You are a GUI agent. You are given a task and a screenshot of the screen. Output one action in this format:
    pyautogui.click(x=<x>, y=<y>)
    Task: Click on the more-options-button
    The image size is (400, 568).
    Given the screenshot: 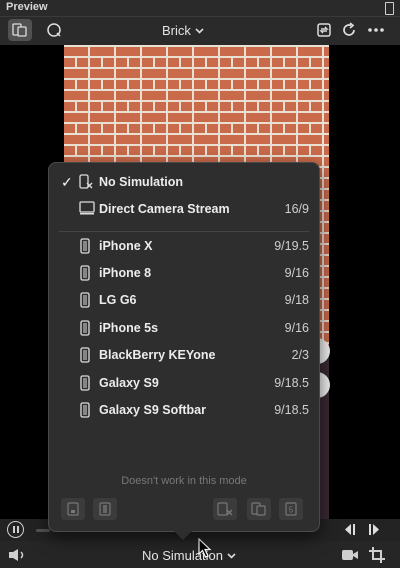 What is the action you would take?
    pyautogui.click(x=376, y=30)
    